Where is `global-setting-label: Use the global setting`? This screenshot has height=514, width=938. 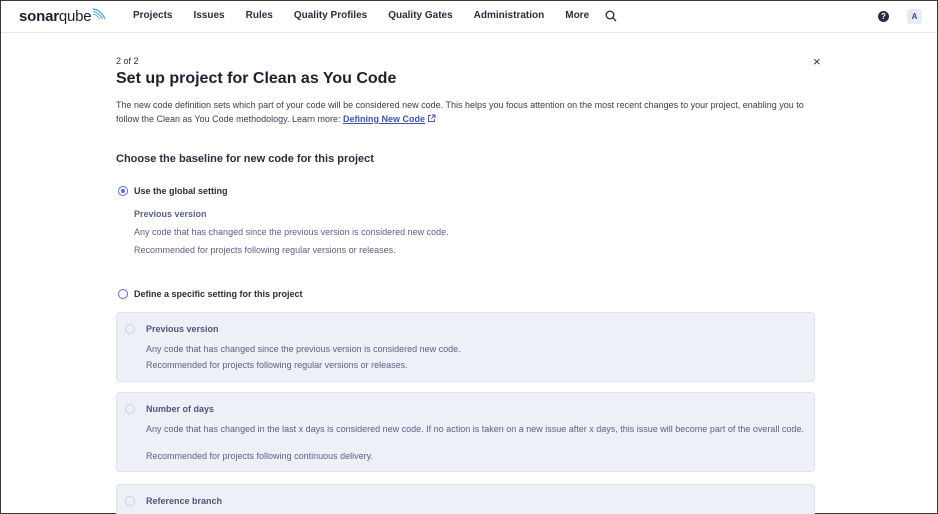 global-setting-label: Use the global setting is located at coordinates (181, 191).